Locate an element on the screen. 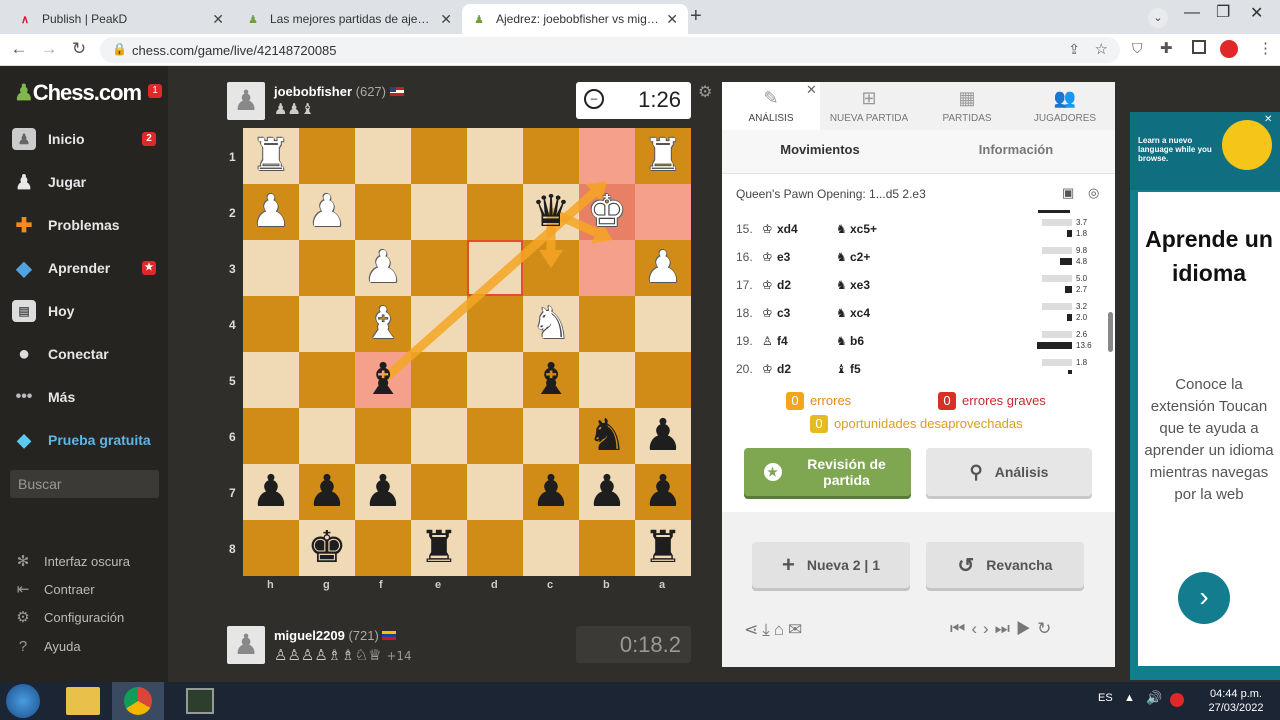 The image size is (1280, 720). browser-tab-mejores: ♟ Las mejores partidas de ajedrez d ✕ is located at coordinates (349, 19).